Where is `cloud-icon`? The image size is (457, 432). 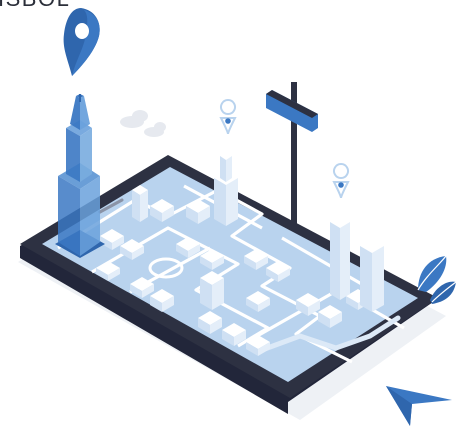
cloud-icon is located at coordinates (143, 123).